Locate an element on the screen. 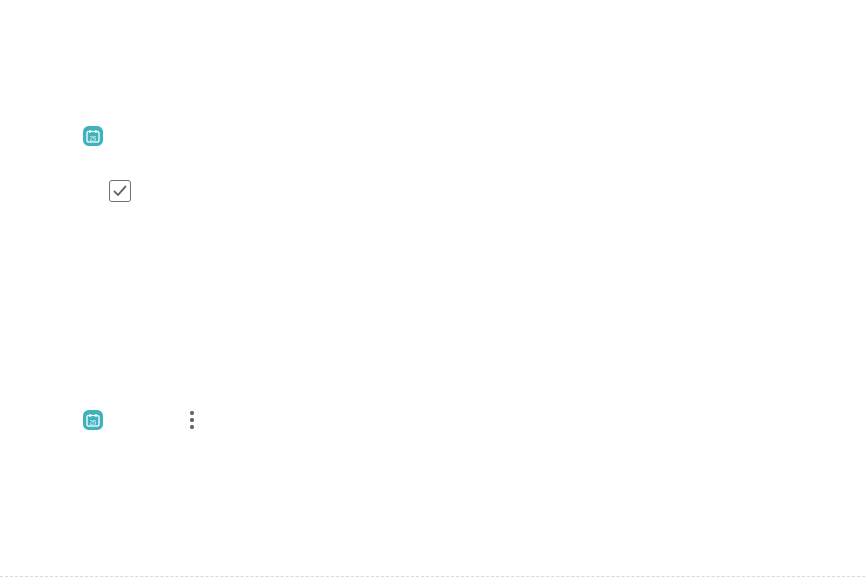  more-options-icon is located at coordinates (192, 420).